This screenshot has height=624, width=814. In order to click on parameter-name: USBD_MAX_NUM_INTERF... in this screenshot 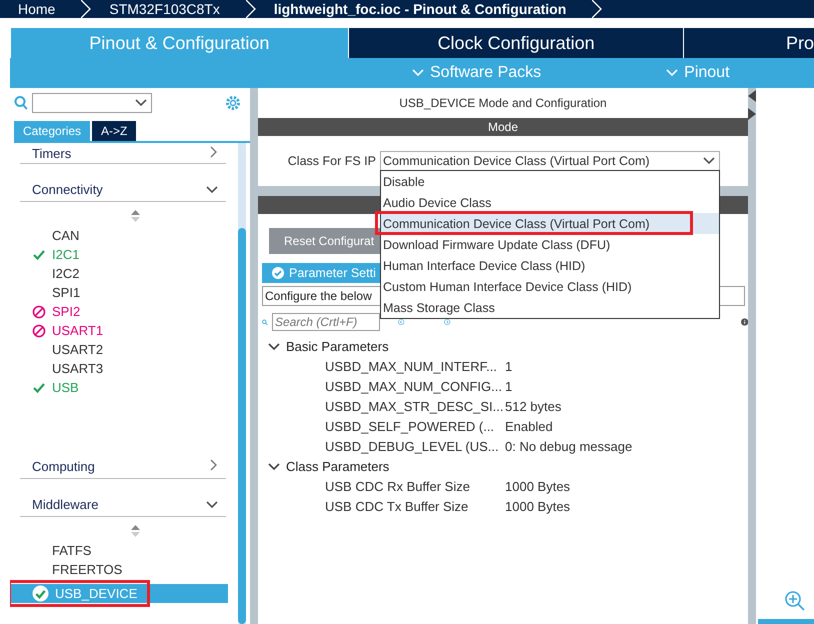, I will do `click(411, 366)`.